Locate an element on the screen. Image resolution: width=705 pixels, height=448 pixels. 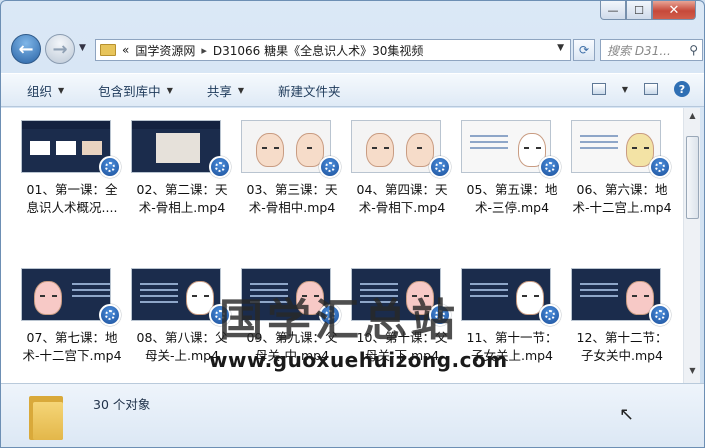
search-icon: ⚲ is located at coordinates (693, 50).